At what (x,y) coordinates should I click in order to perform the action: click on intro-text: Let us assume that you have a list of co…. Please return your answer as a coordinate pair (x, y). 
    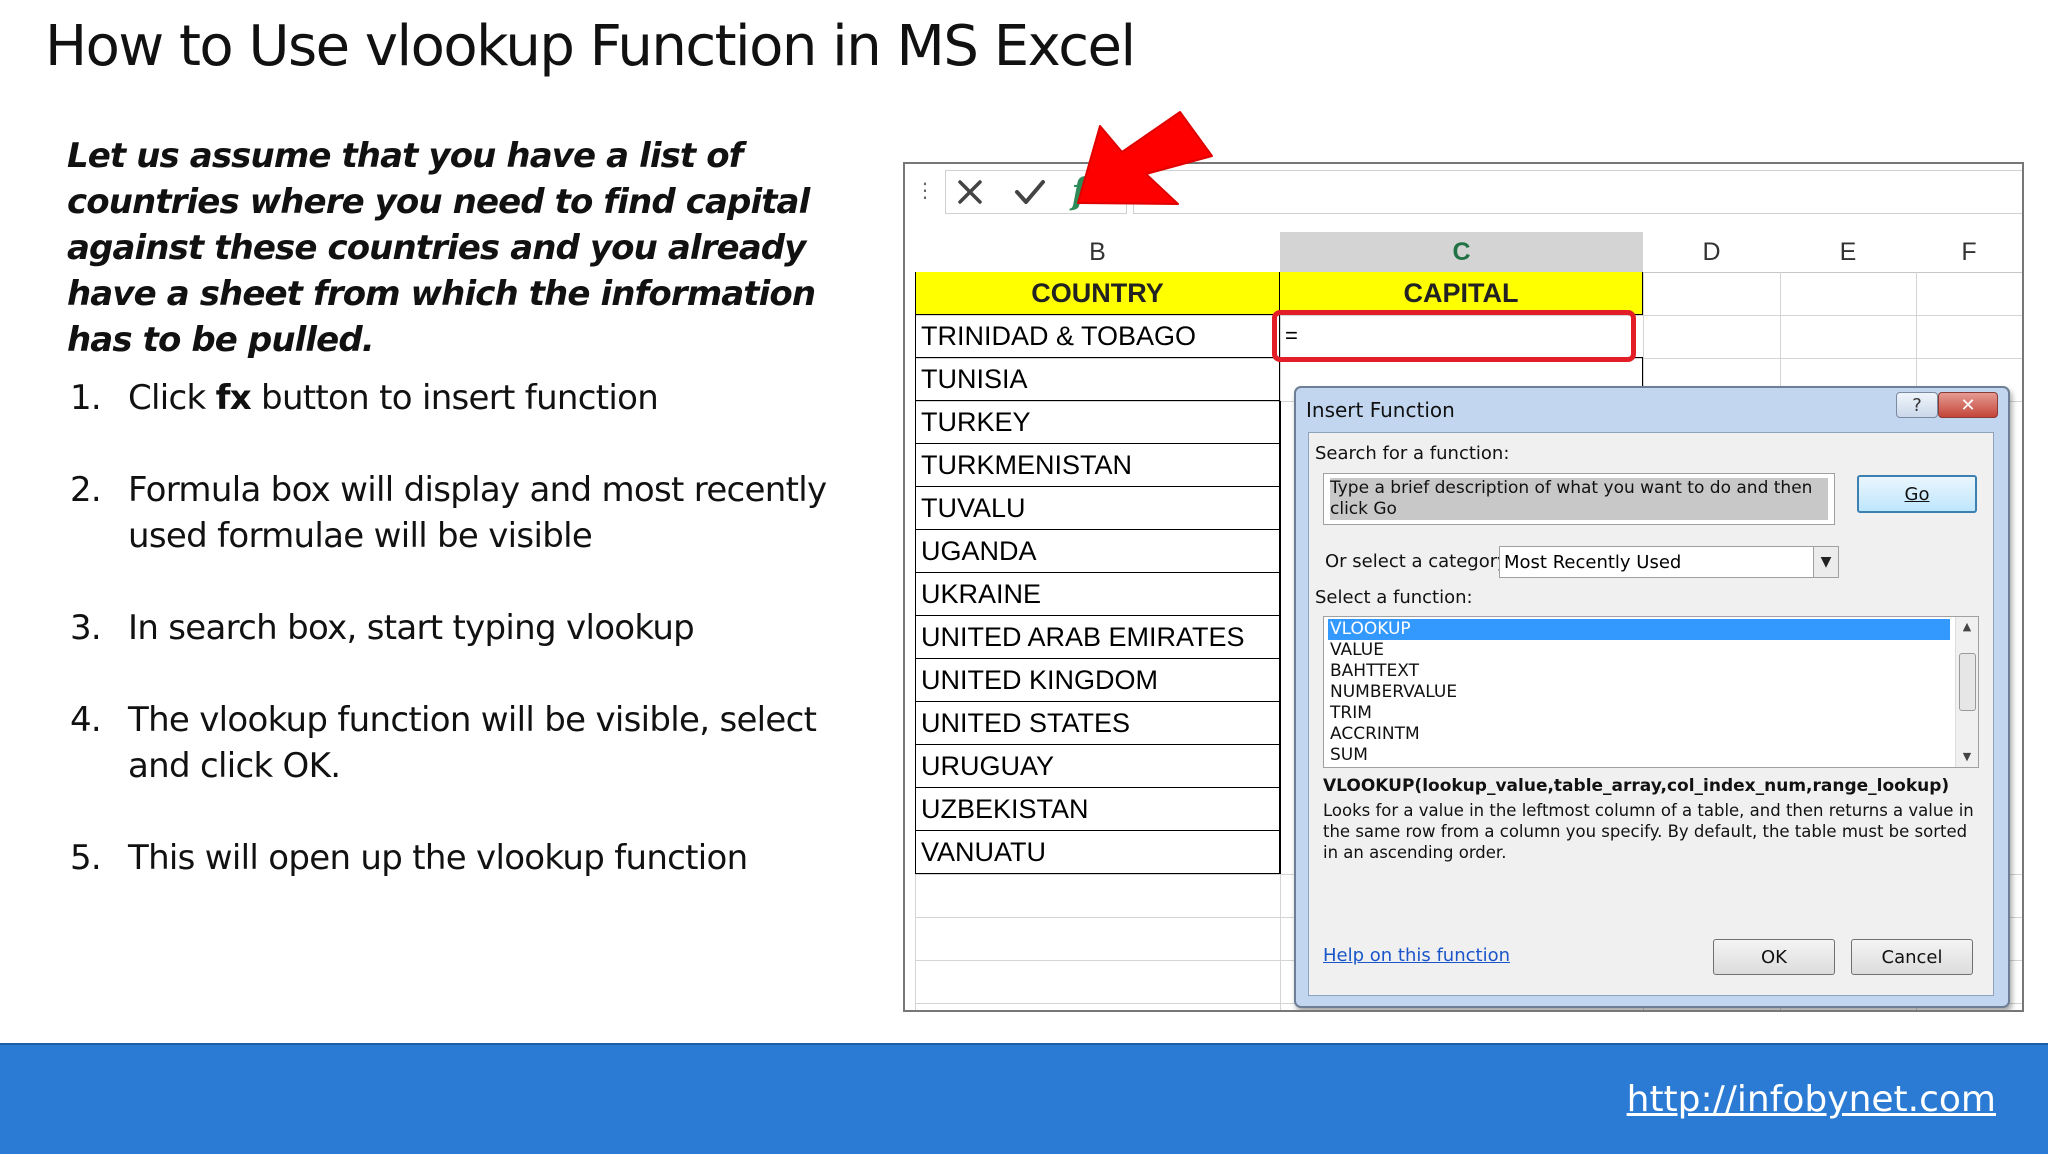
    Looking at the image, I should click on (441, 248).